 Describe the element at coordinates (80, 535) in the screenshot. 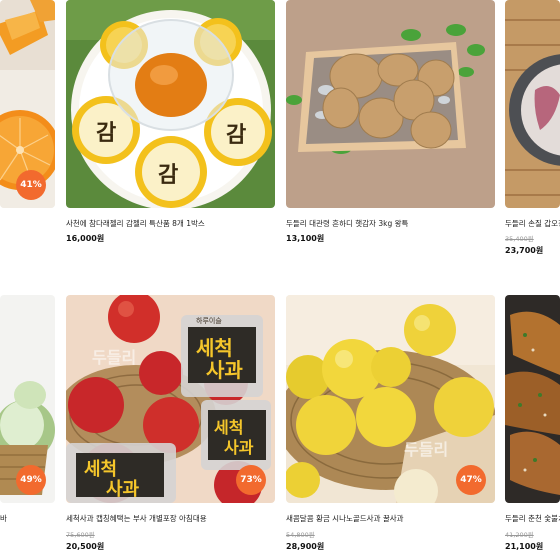

I see `product-original-price: 75,600원` at that location.